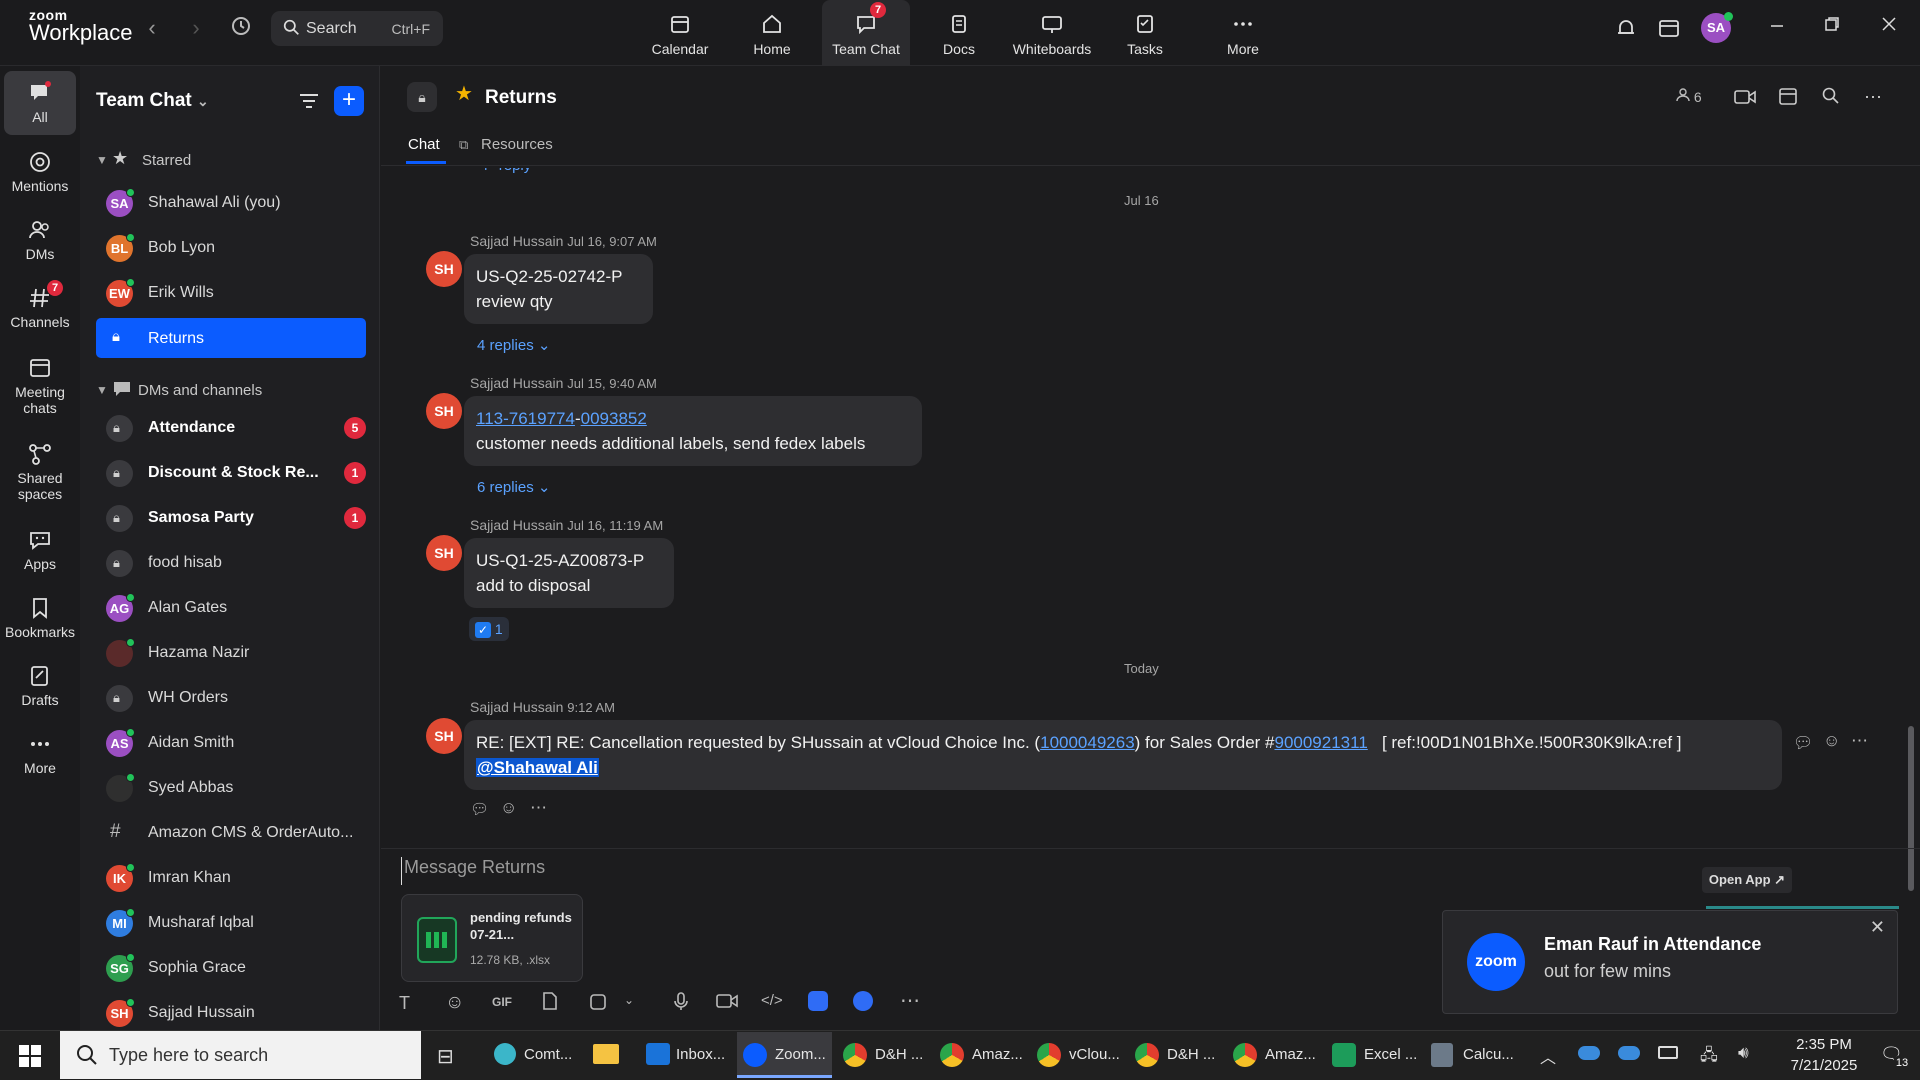 The height and width of the screenshot is (1080, 1920). I want to click on taskbar-search: Type here to search, so click(240, 1055).